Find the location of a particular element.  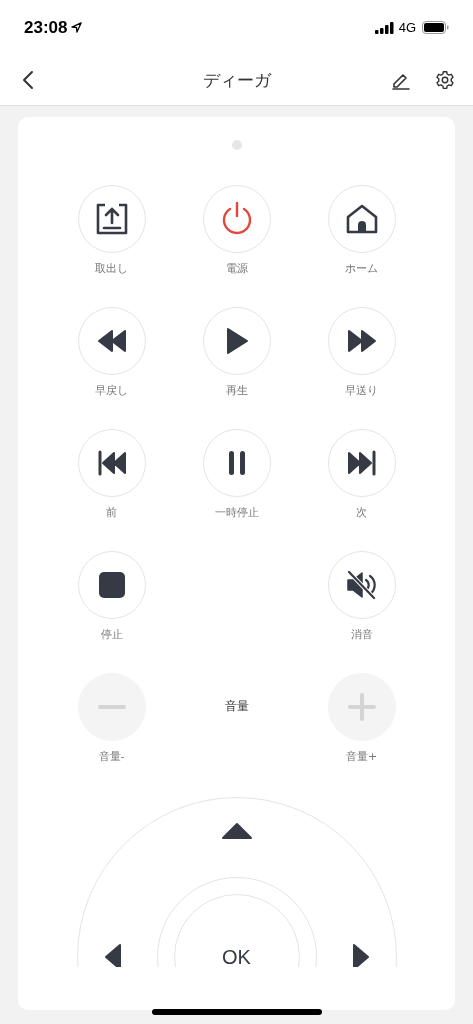

skip-back-icon is located at coordinates (111, 463).